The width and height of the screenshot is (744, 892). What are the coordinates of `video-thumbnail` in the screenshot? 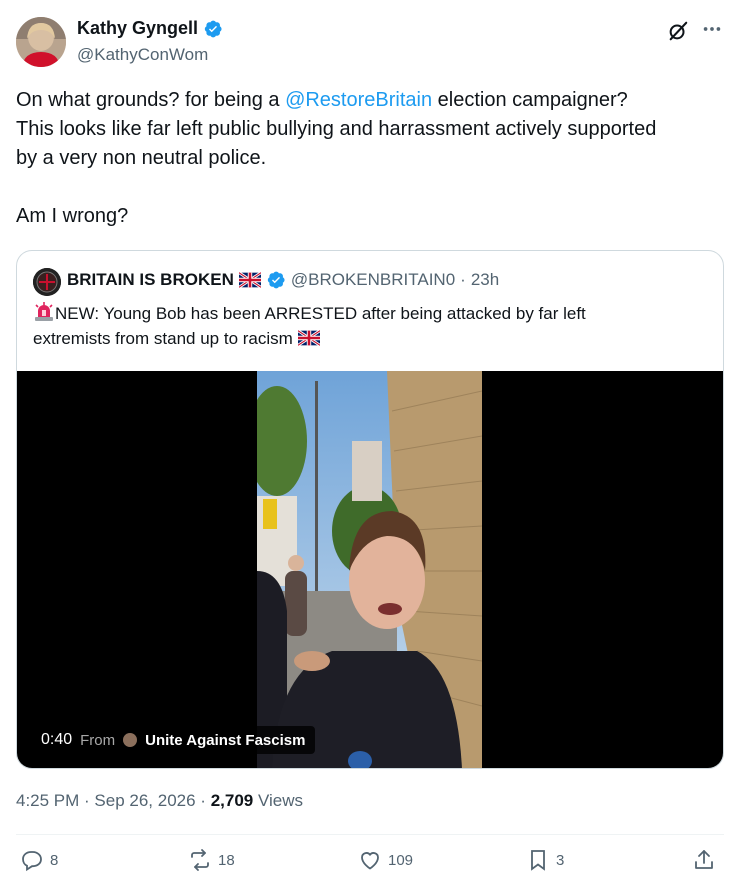 It's located at (369, 569).